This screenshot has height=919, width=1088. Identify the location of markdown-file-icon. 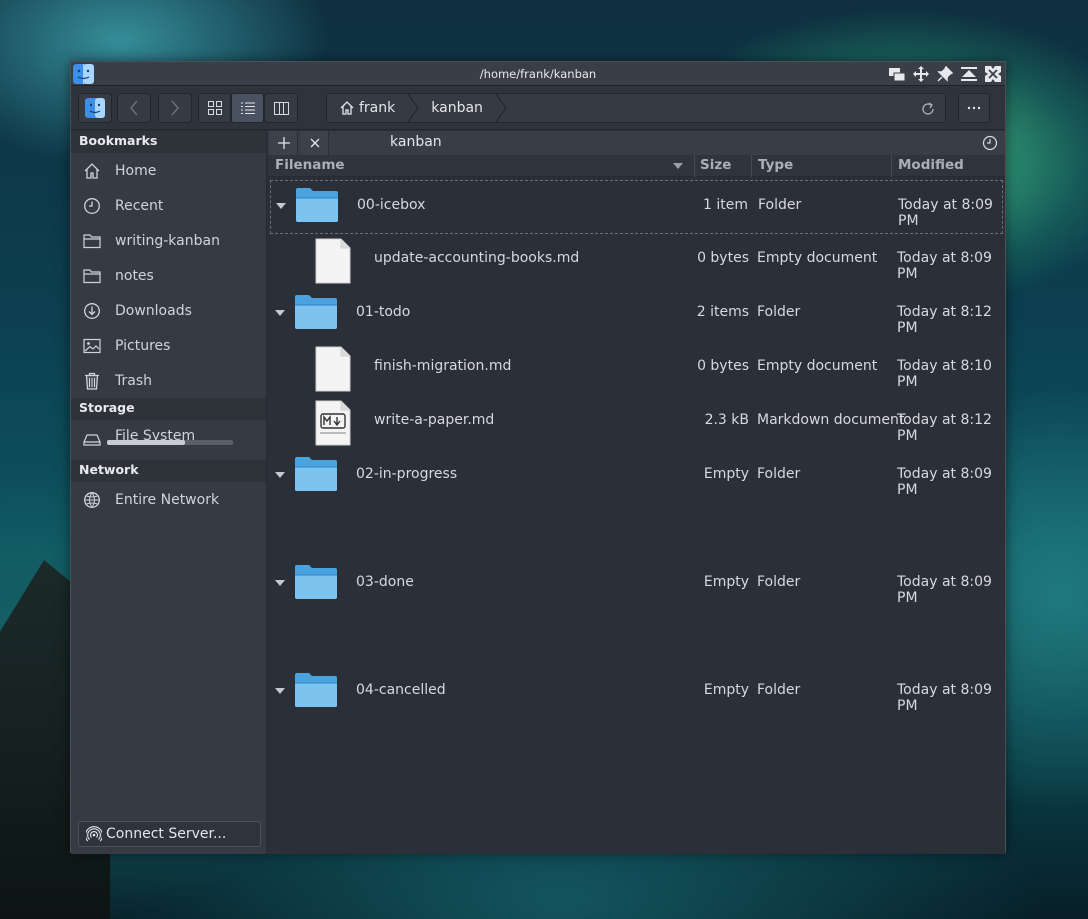
(333, 423).